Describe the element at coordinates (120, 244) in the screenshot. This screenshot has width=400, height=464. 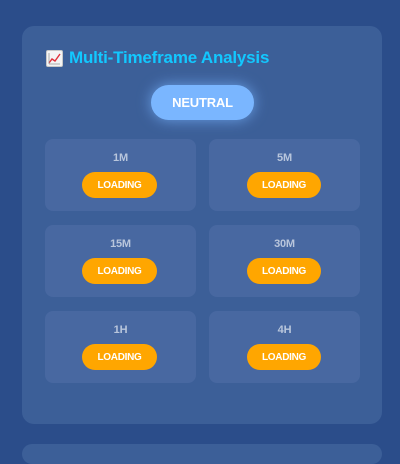
I see `timeframe-label: 15M` at that location.